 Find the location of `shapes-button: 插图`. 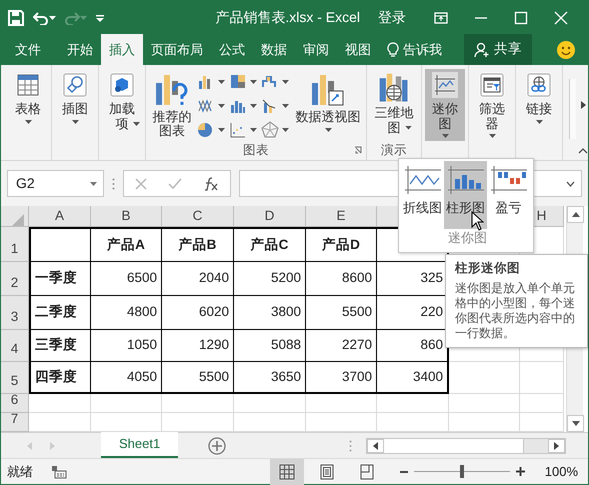

shapes-button: 插图 is located at coordinates (75, 105).